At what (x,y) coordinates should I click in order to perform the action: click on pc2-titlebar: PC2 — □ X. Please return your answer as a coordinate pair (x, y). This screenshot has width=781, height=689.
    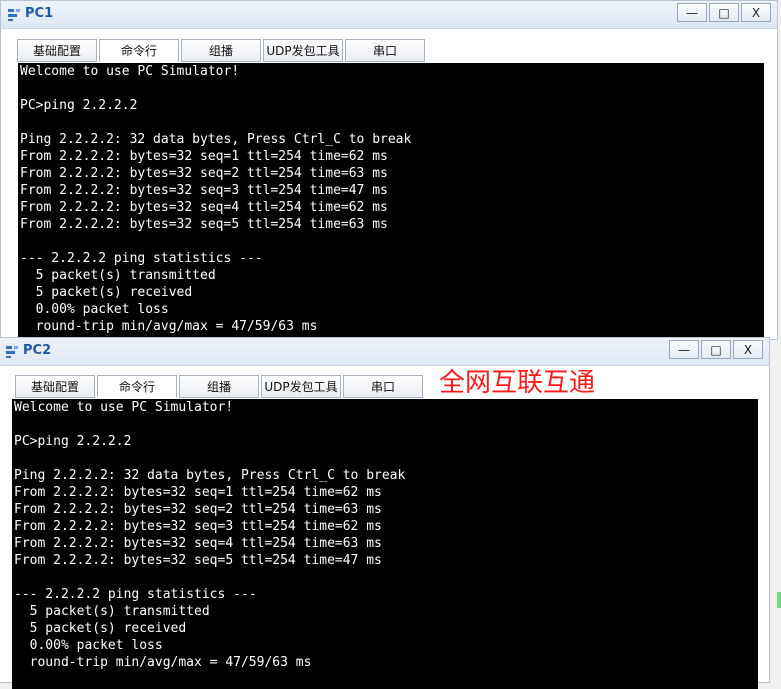
    Looking at the image, I should click on (384, 352).